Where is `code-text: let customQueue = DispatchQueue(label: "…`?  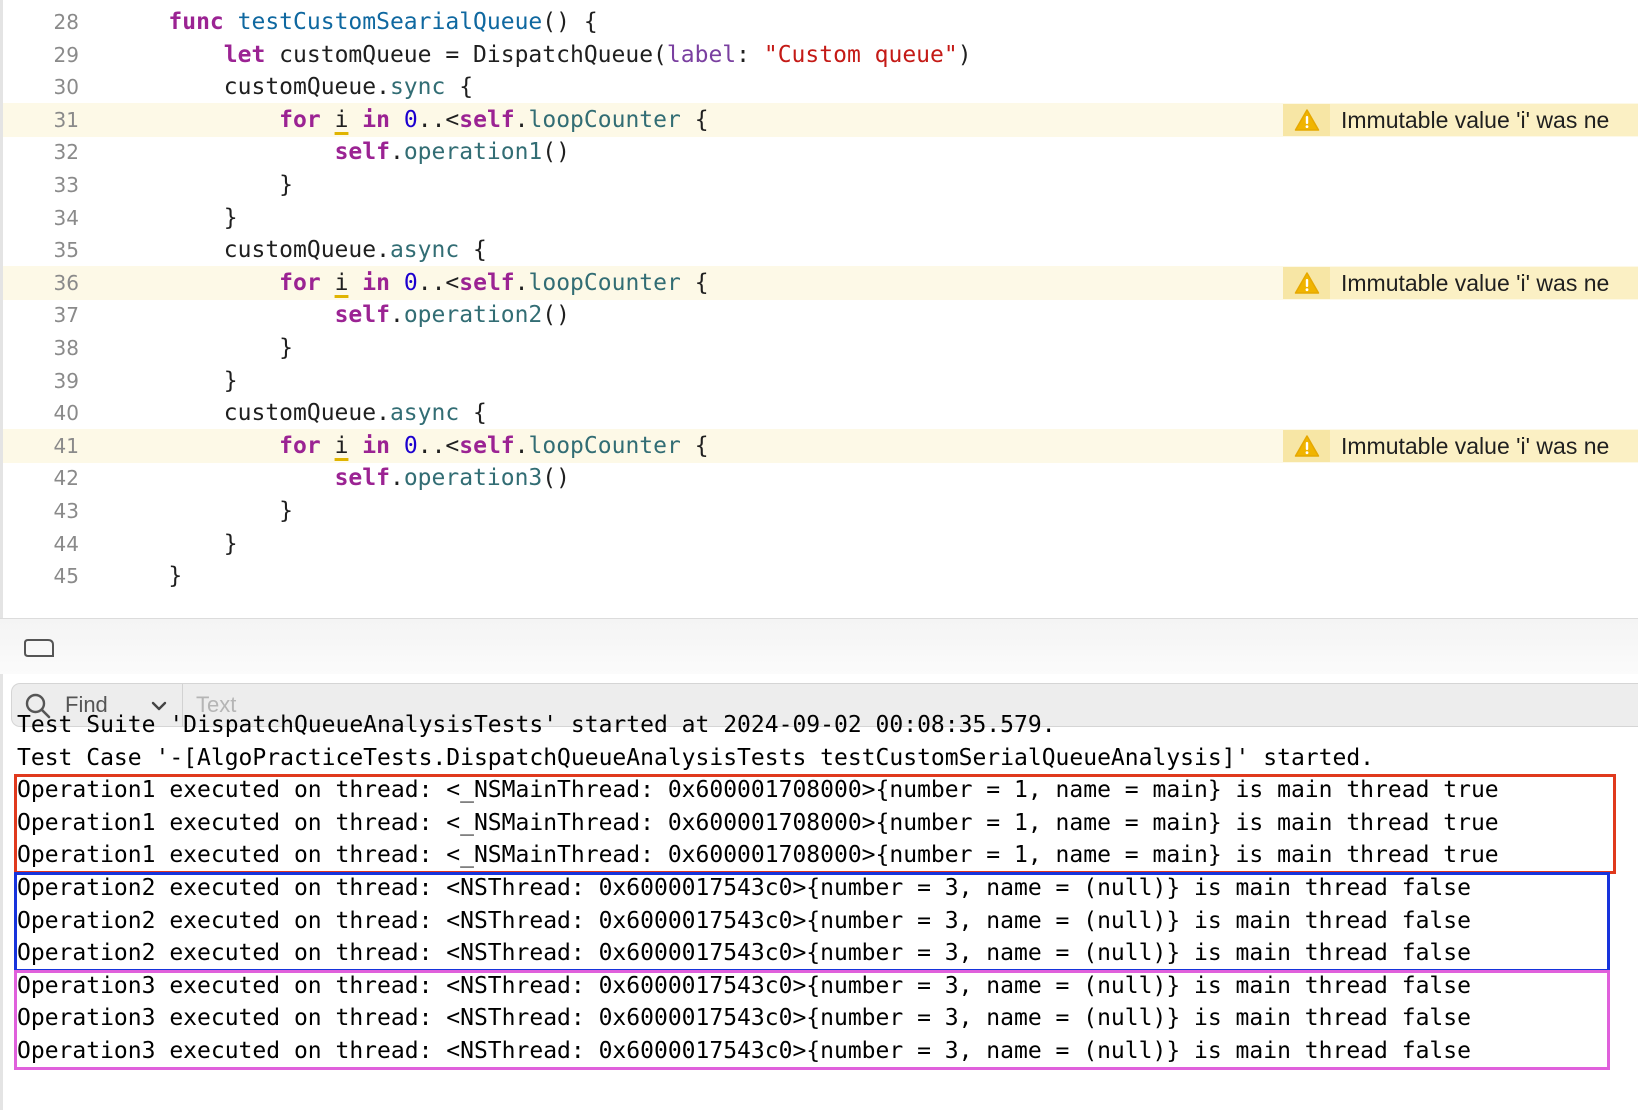 code-text: let customQueue = DispatchQueue(label: "… is located at coordinates (542, 55).